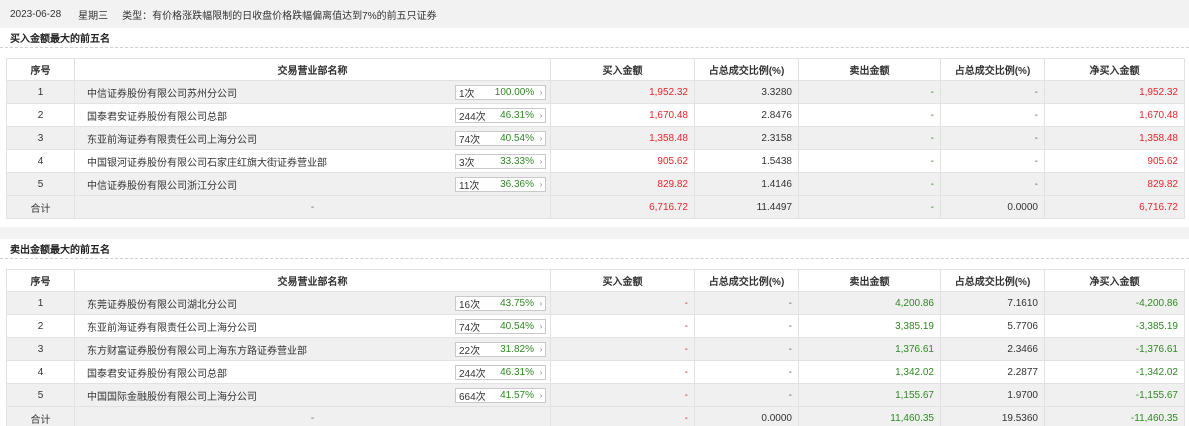  What do you see at coordinates (318, 184) in the screenshot?
I see `broker-cell-content: 中信证券股份有限公司浙江分公司 11次 36.36% ›` at bounding box center [318, 184].